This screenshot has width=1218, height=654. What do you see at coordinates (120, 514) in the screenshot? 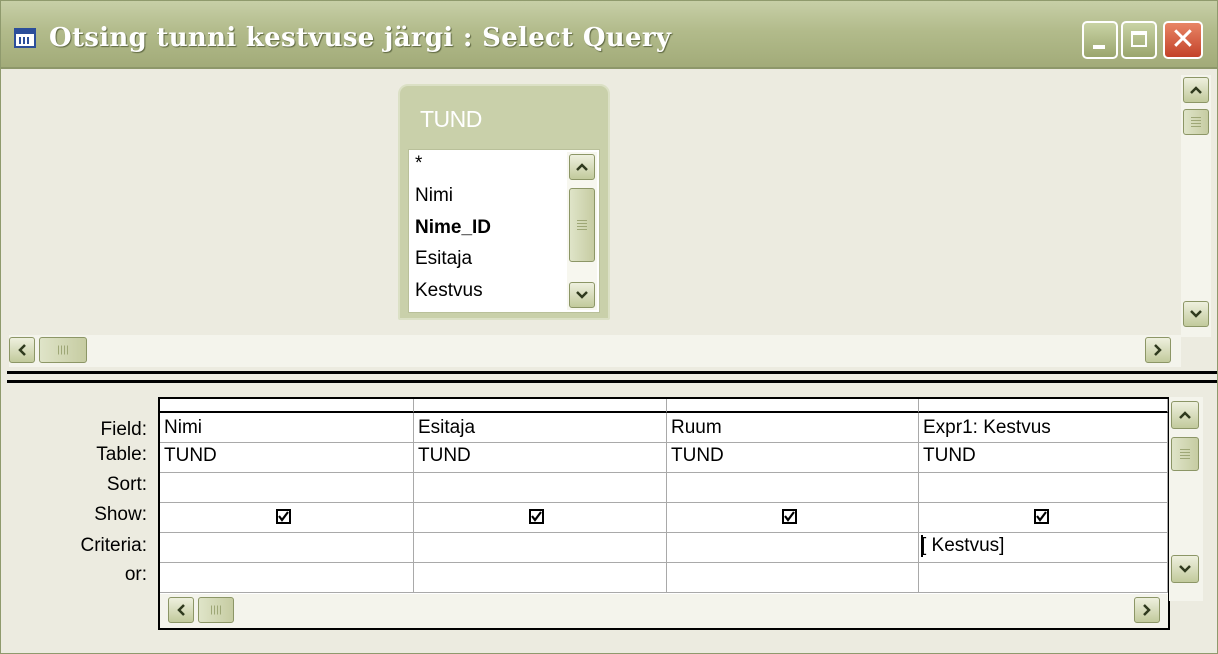
I see `row-label-show: Show:` at bounding box center [120, 514].